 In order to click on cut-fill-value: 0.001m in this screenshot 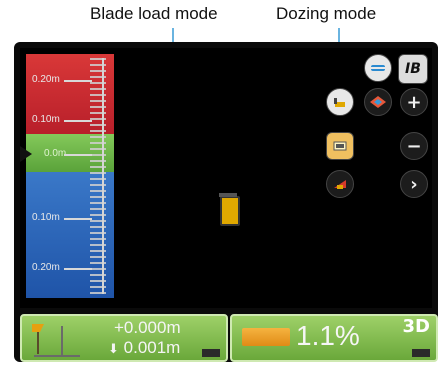, I will do `click(152, 347)`.